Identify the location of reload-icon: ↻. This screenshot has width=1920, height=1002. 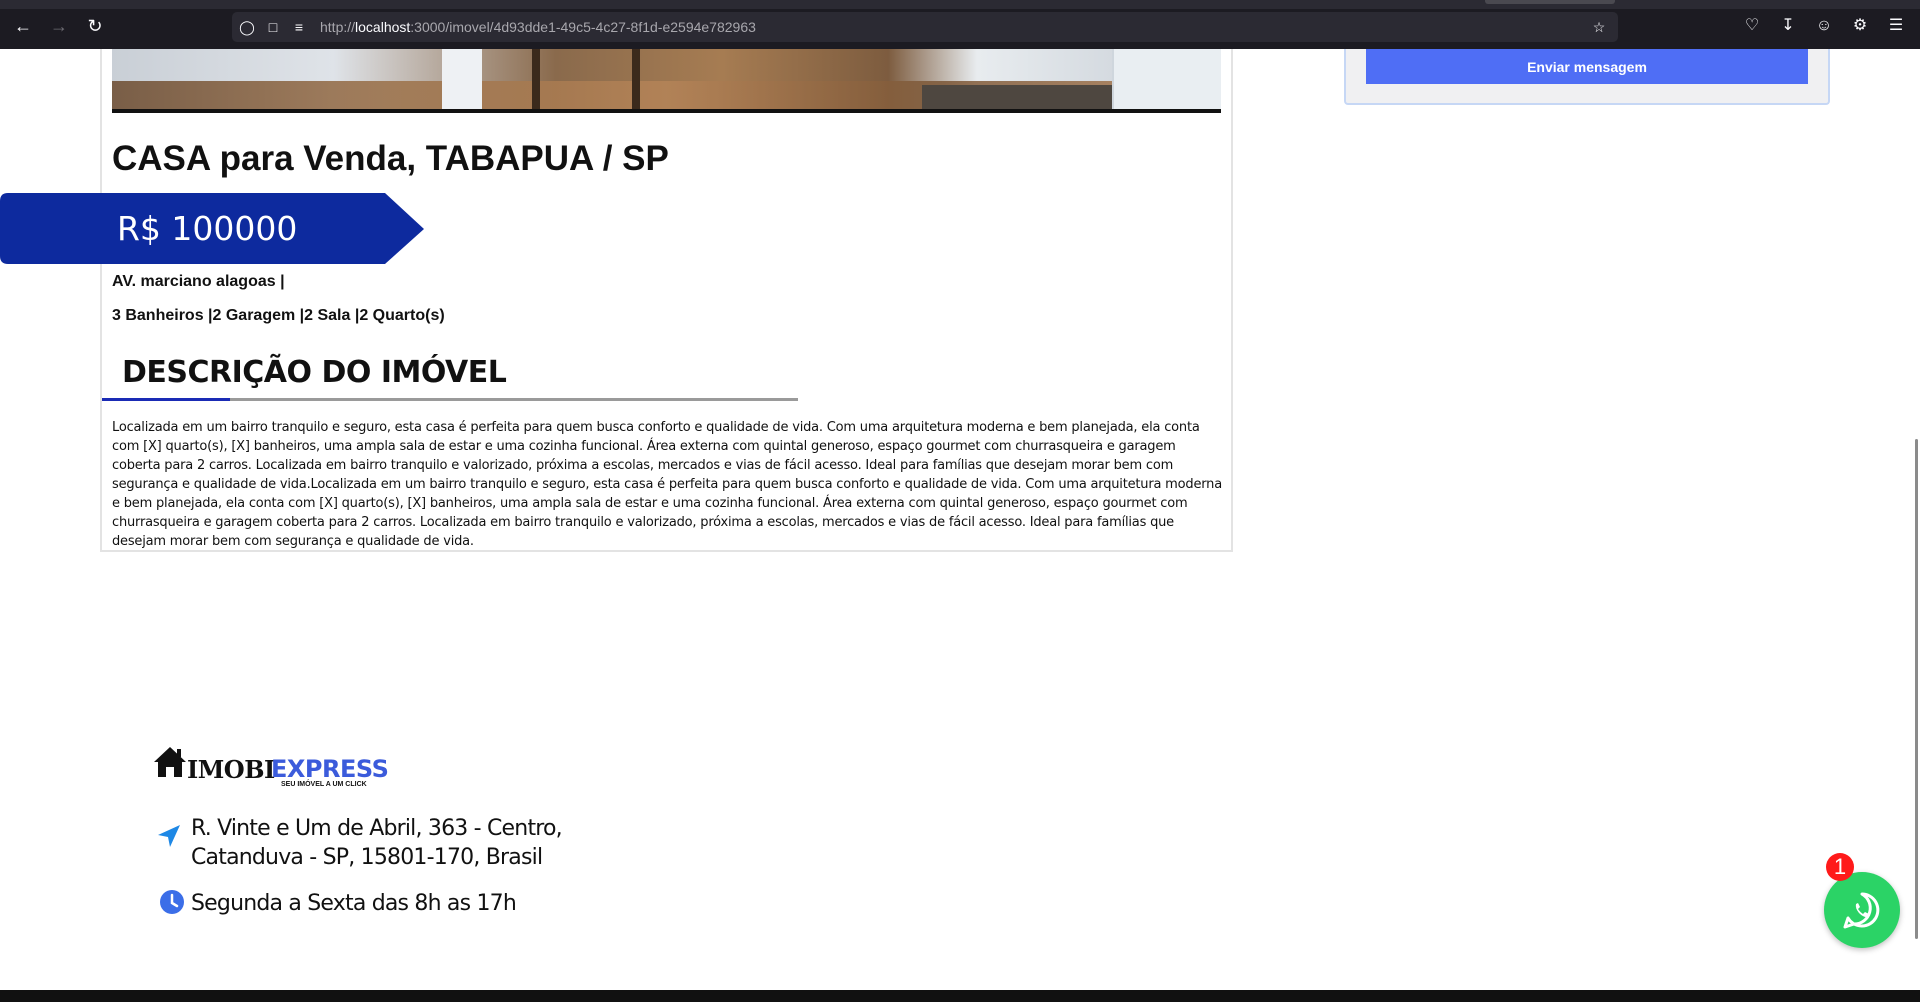
(95, 26).